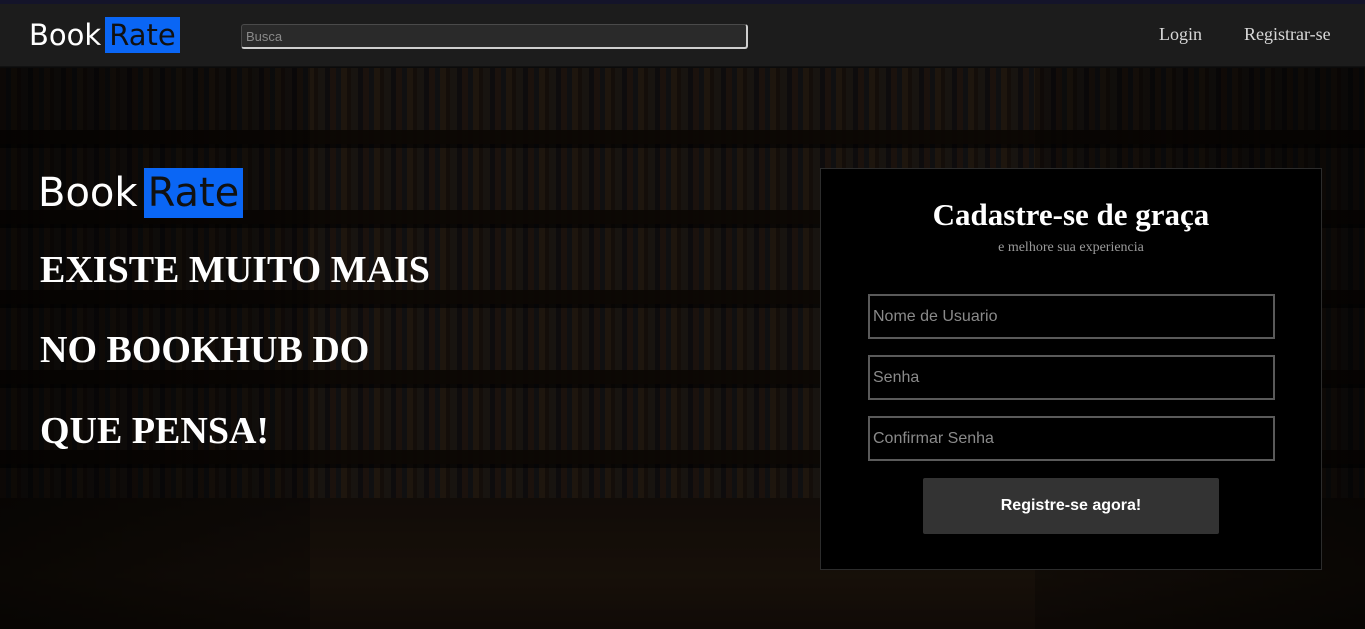 Image resolution: width=1365 pixels, height=629 pixels. Describe the element at coordinates (65, 35) in the screenshot. I see `logo-book-text: Book` at that location.